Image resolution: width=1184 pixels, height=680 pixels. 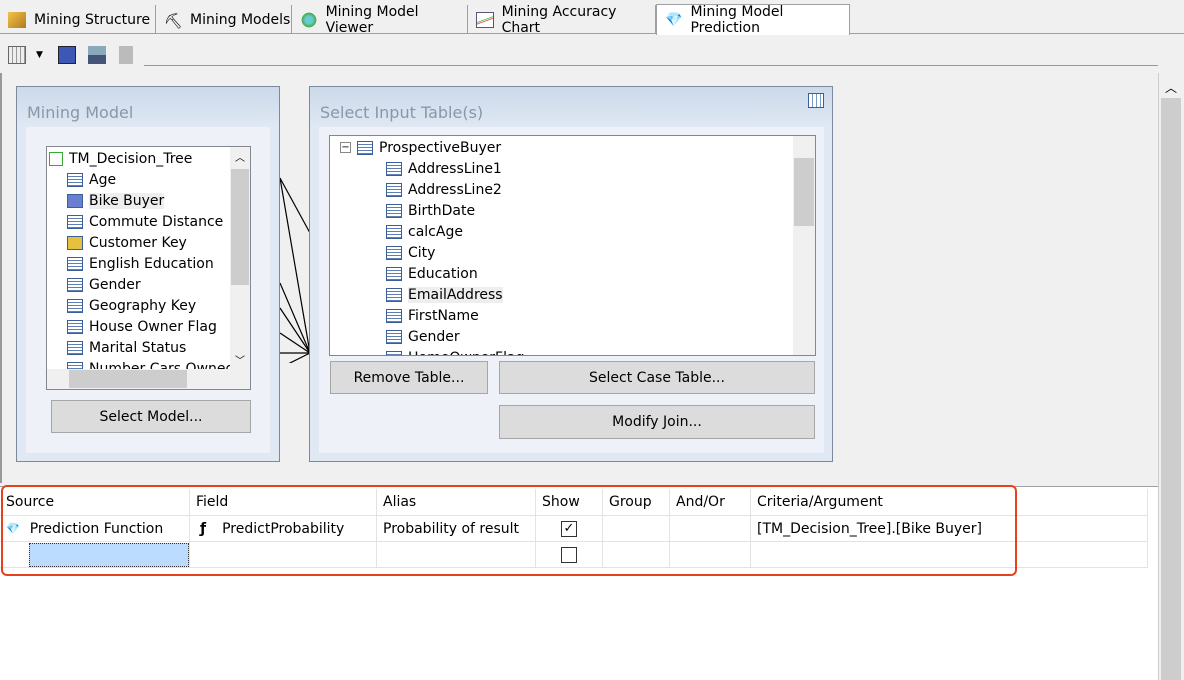 I want to click on horizontal-scrollbar, so click(x=148, y=379).